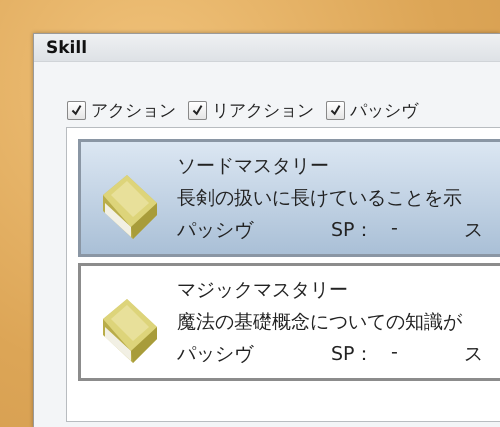 Image resolution: width=500 pixels, height=427 pixels. I want to click on skill-description: 長剣の扱いに長けていることを示, so click(320, 198).